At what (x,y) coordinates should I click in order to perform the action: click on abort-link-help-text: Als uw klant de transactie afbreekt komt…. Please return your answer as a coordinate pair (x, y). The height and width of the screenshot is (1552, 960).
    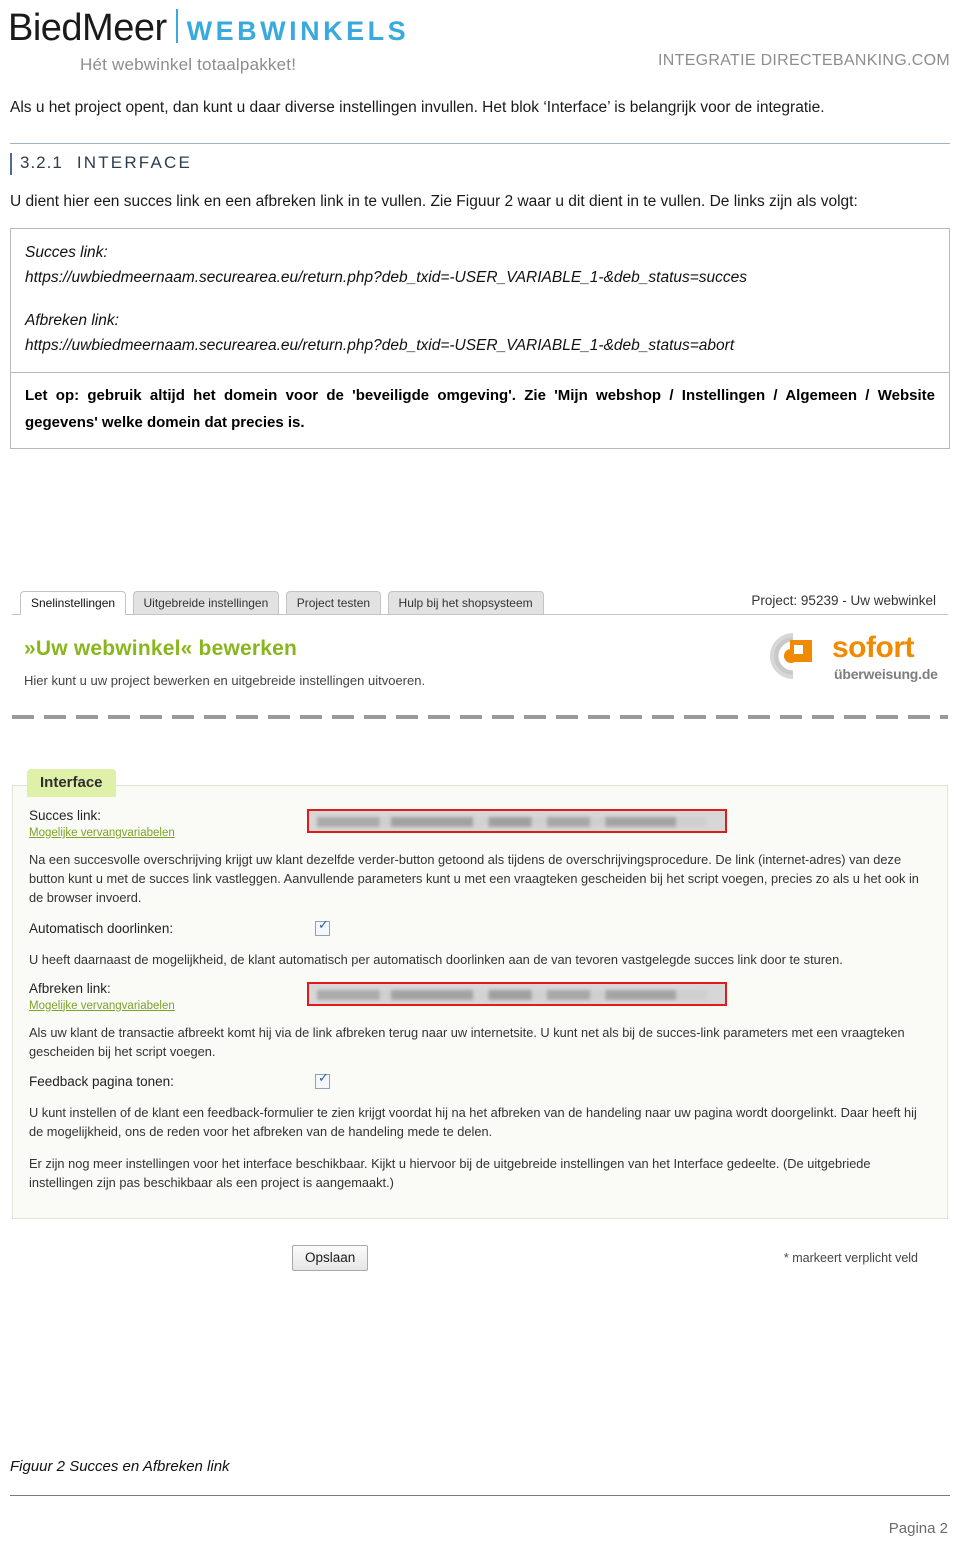
    Looking at the image, I should click on (467, 1041).